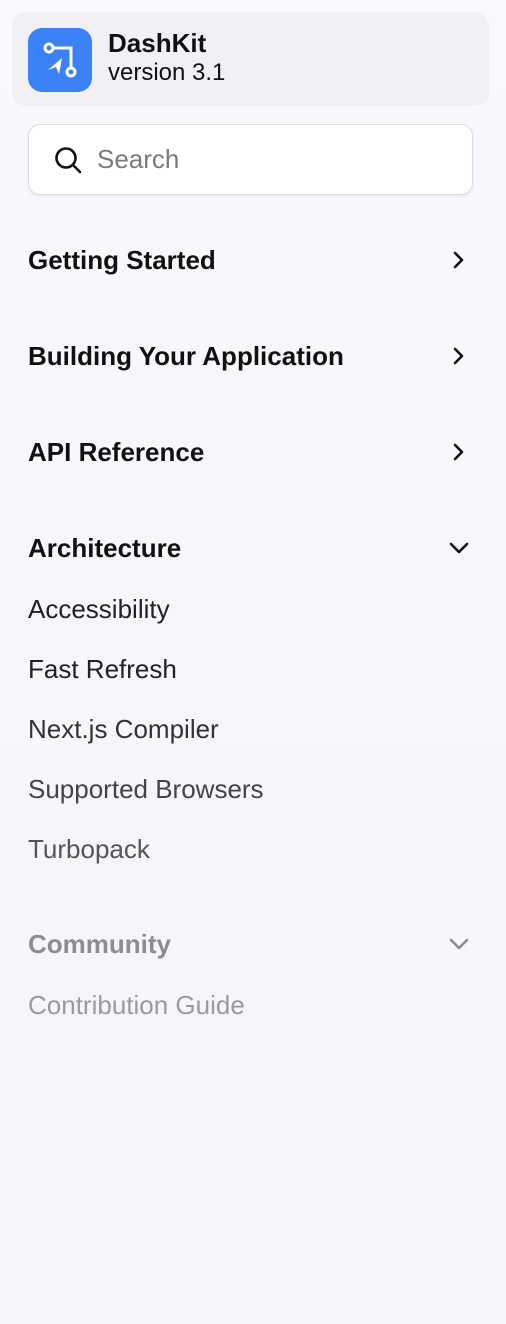  What do you see at coordinates (89, 849) in the screenshot?
I see `nav-item-turbopack: Turbopack` at bounding box center [89, 849].